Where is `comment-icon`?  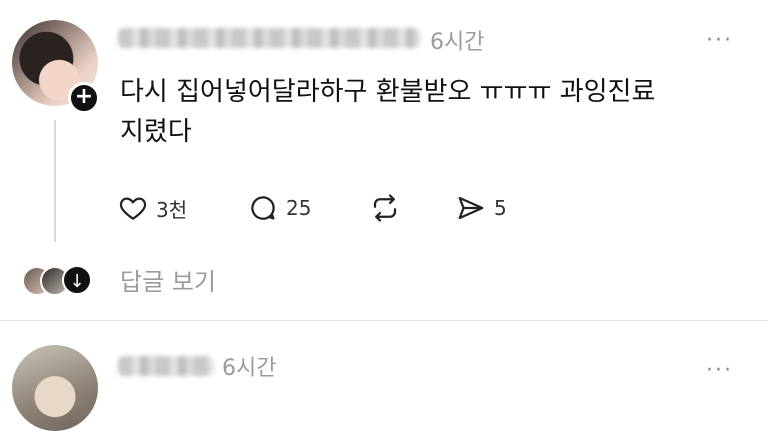 comment-icon is located at coordinates (263, 208).